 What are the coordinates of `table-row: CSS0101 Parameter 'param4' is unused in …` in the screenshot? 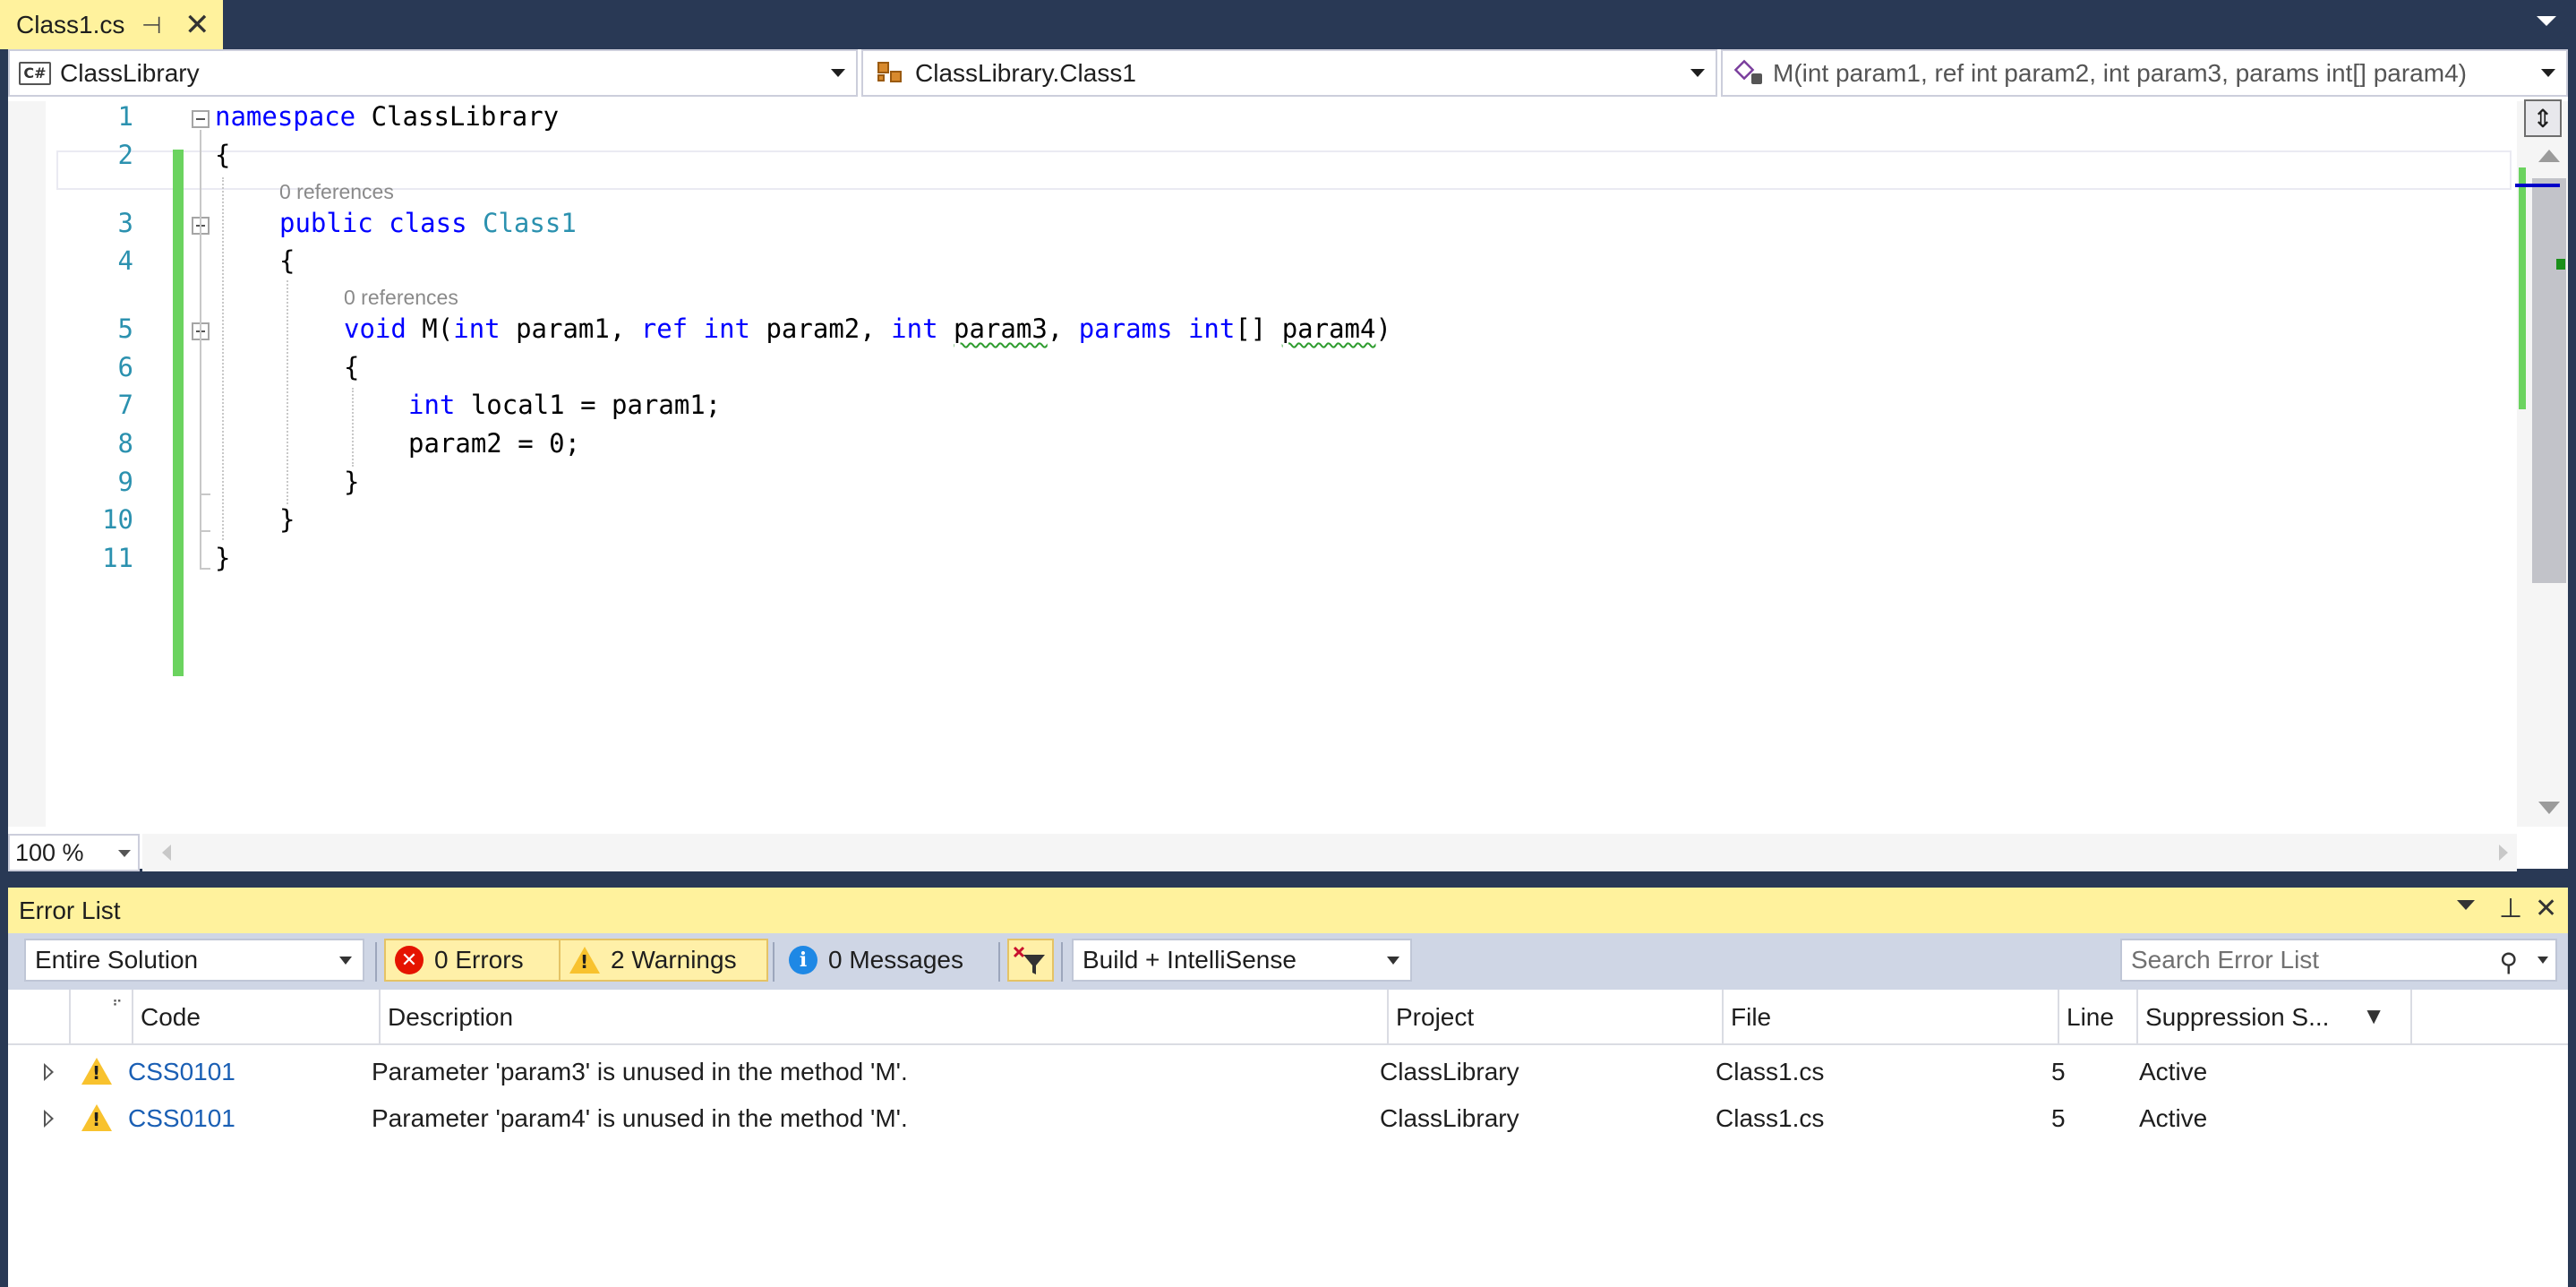 It's located at (1288, 1118).